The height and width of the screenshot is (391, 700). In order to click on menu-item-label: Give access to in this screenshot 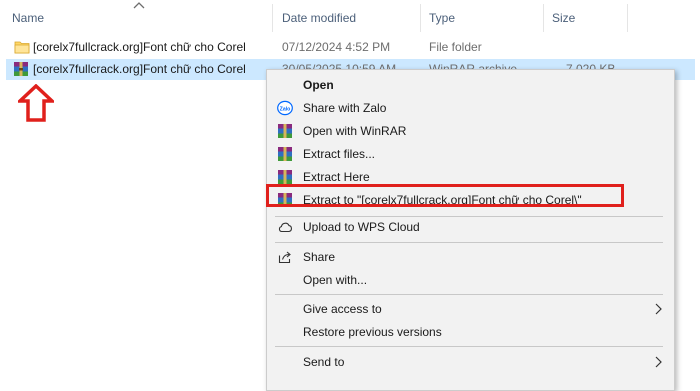, I will do `click(342, 309)`.